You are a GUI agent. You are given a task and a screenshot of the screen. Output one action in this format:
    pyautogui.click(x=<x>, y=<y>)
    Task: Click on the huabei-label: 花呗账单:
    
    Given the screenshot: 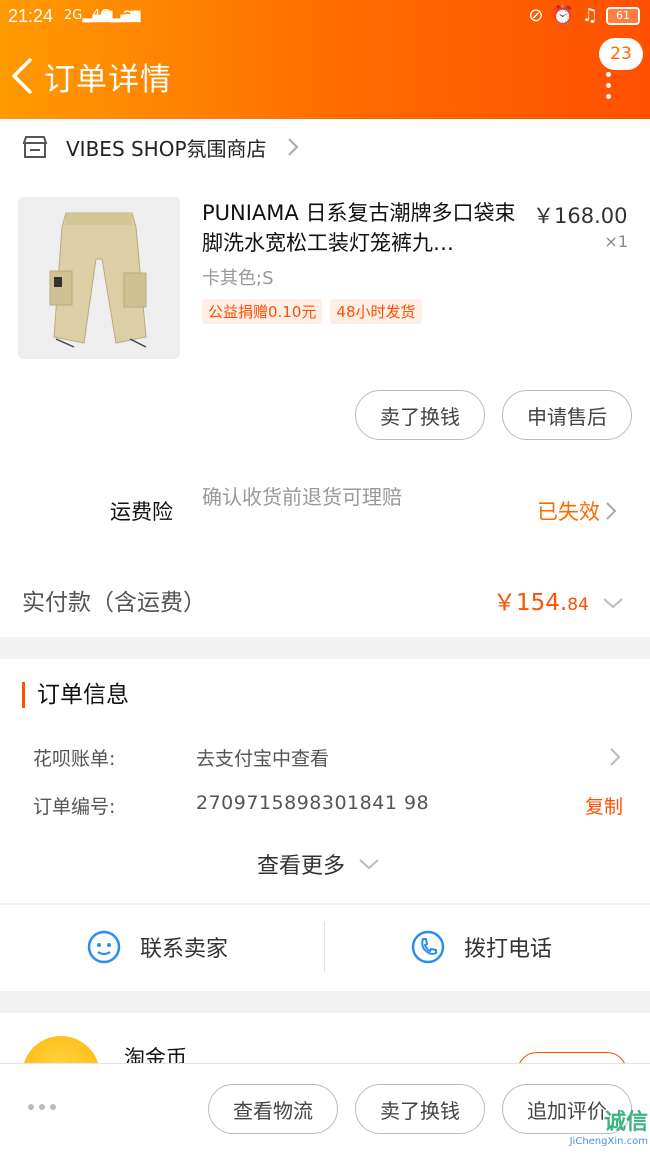 What is the action you would take?
    pyautogui.click(x=74, y=759)
    